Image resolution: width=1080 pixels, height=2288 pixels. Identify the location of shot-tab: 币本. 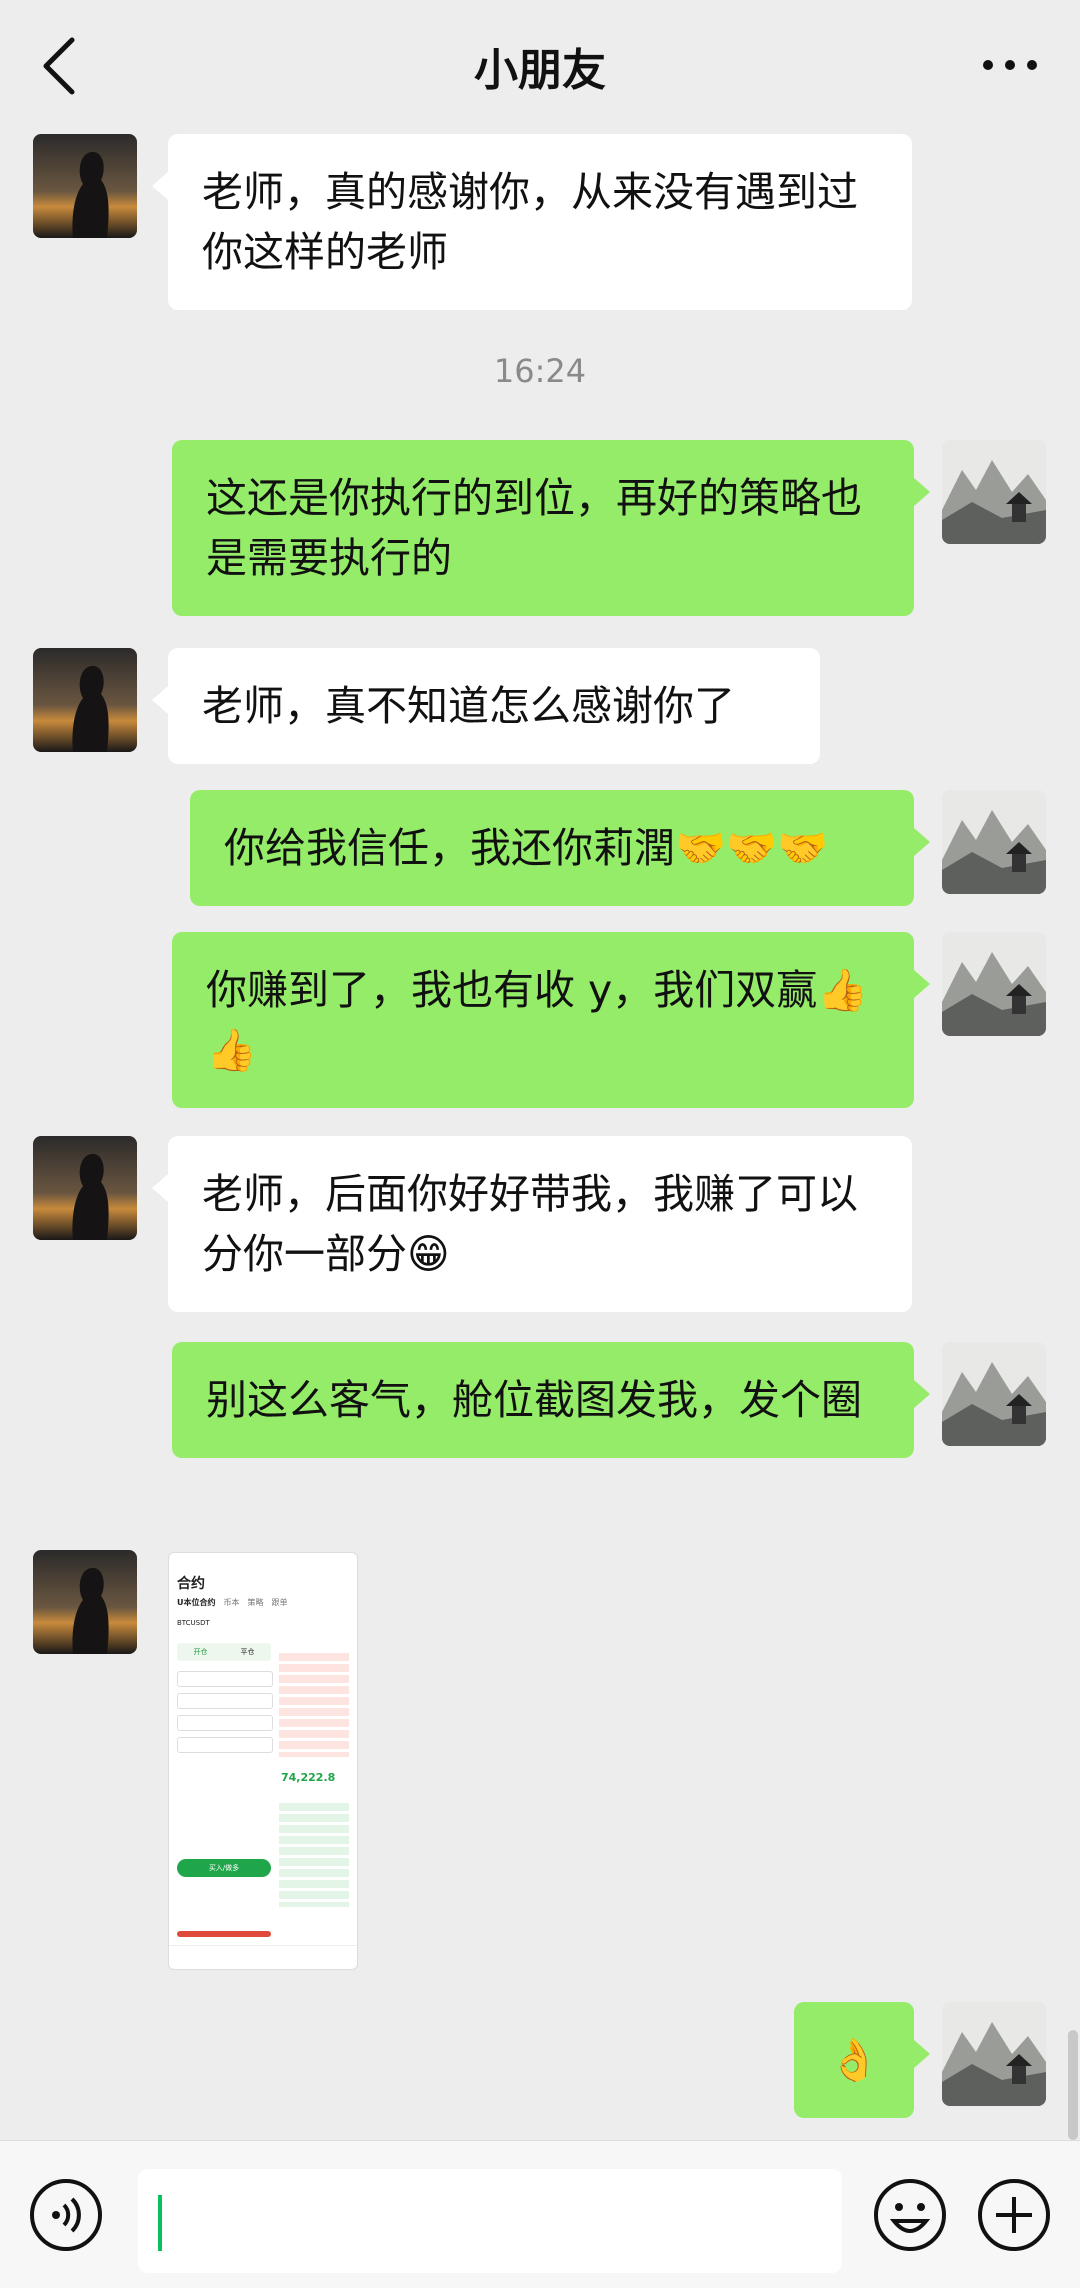
(231, 1602).